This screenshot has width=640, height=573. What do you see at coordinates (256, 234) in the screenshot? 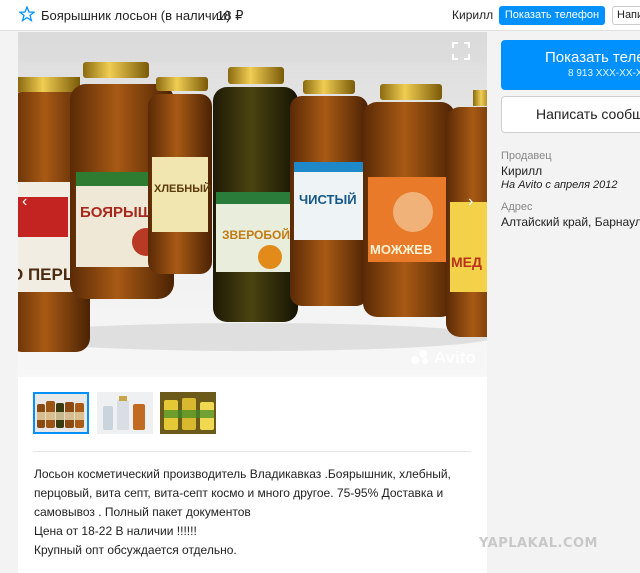
I see `svg-text: ЗВЕРОБОЙ` at bounding box center [256, 234].